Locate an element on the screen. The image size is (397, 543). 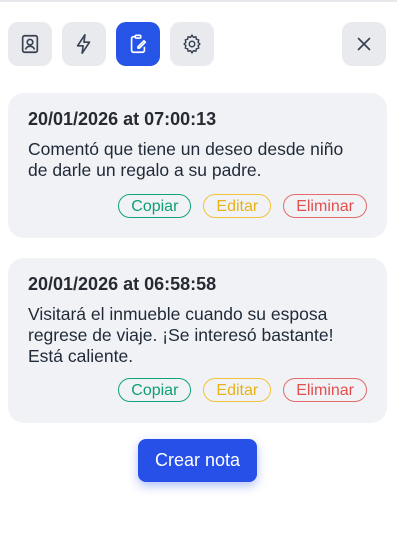
contacts-button is located at coordinates (30, 44).